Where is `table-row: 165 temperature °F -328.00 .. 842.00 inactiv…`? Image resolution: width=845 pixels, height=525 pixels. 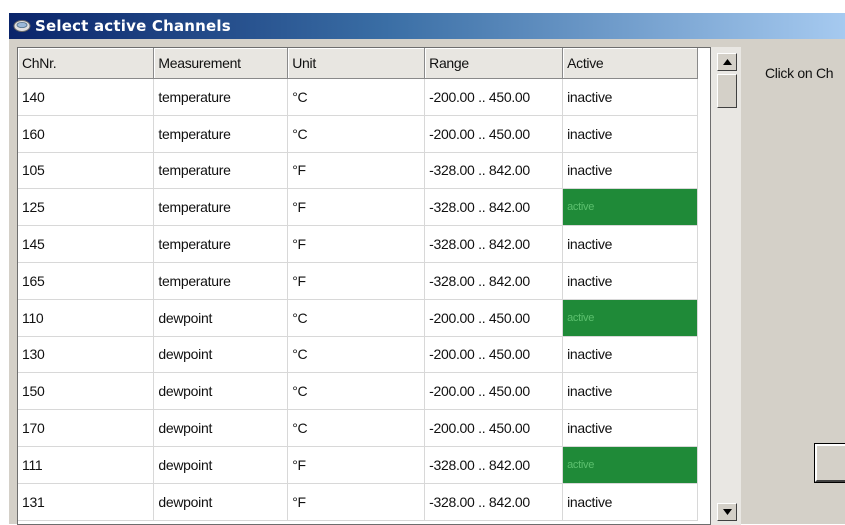 table-row: 165 temperature °F -328.00 .. 842.00 inactiv… is located at coordinates (358, 281).